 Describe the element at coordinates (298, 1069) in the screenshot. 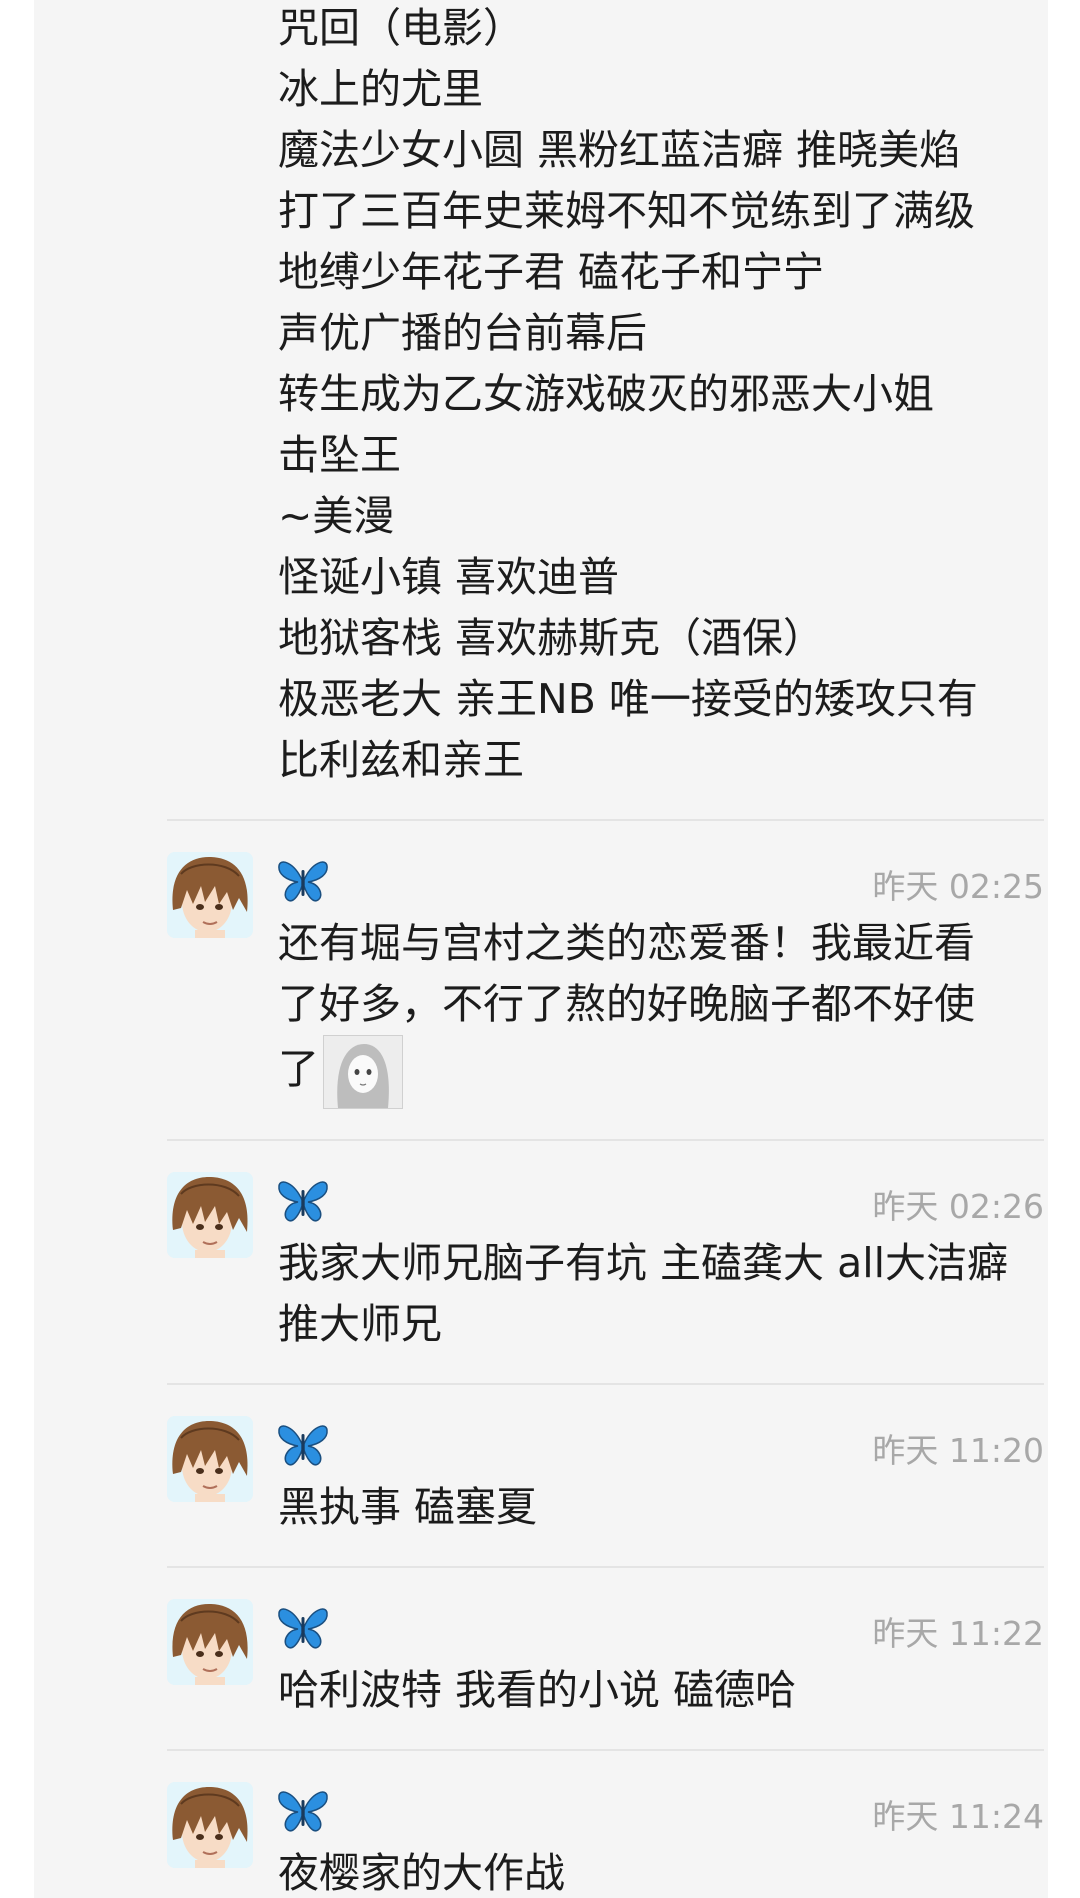

I see `comment-line-text: 了` at that location.